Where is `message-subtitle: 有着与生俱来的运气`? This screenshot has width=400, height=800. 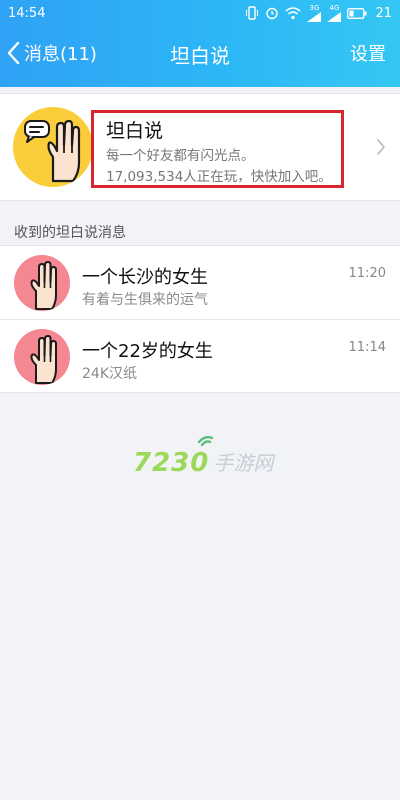
message-subtitle: 有着与生俱来的运气 is located at coordinates (145, 300).